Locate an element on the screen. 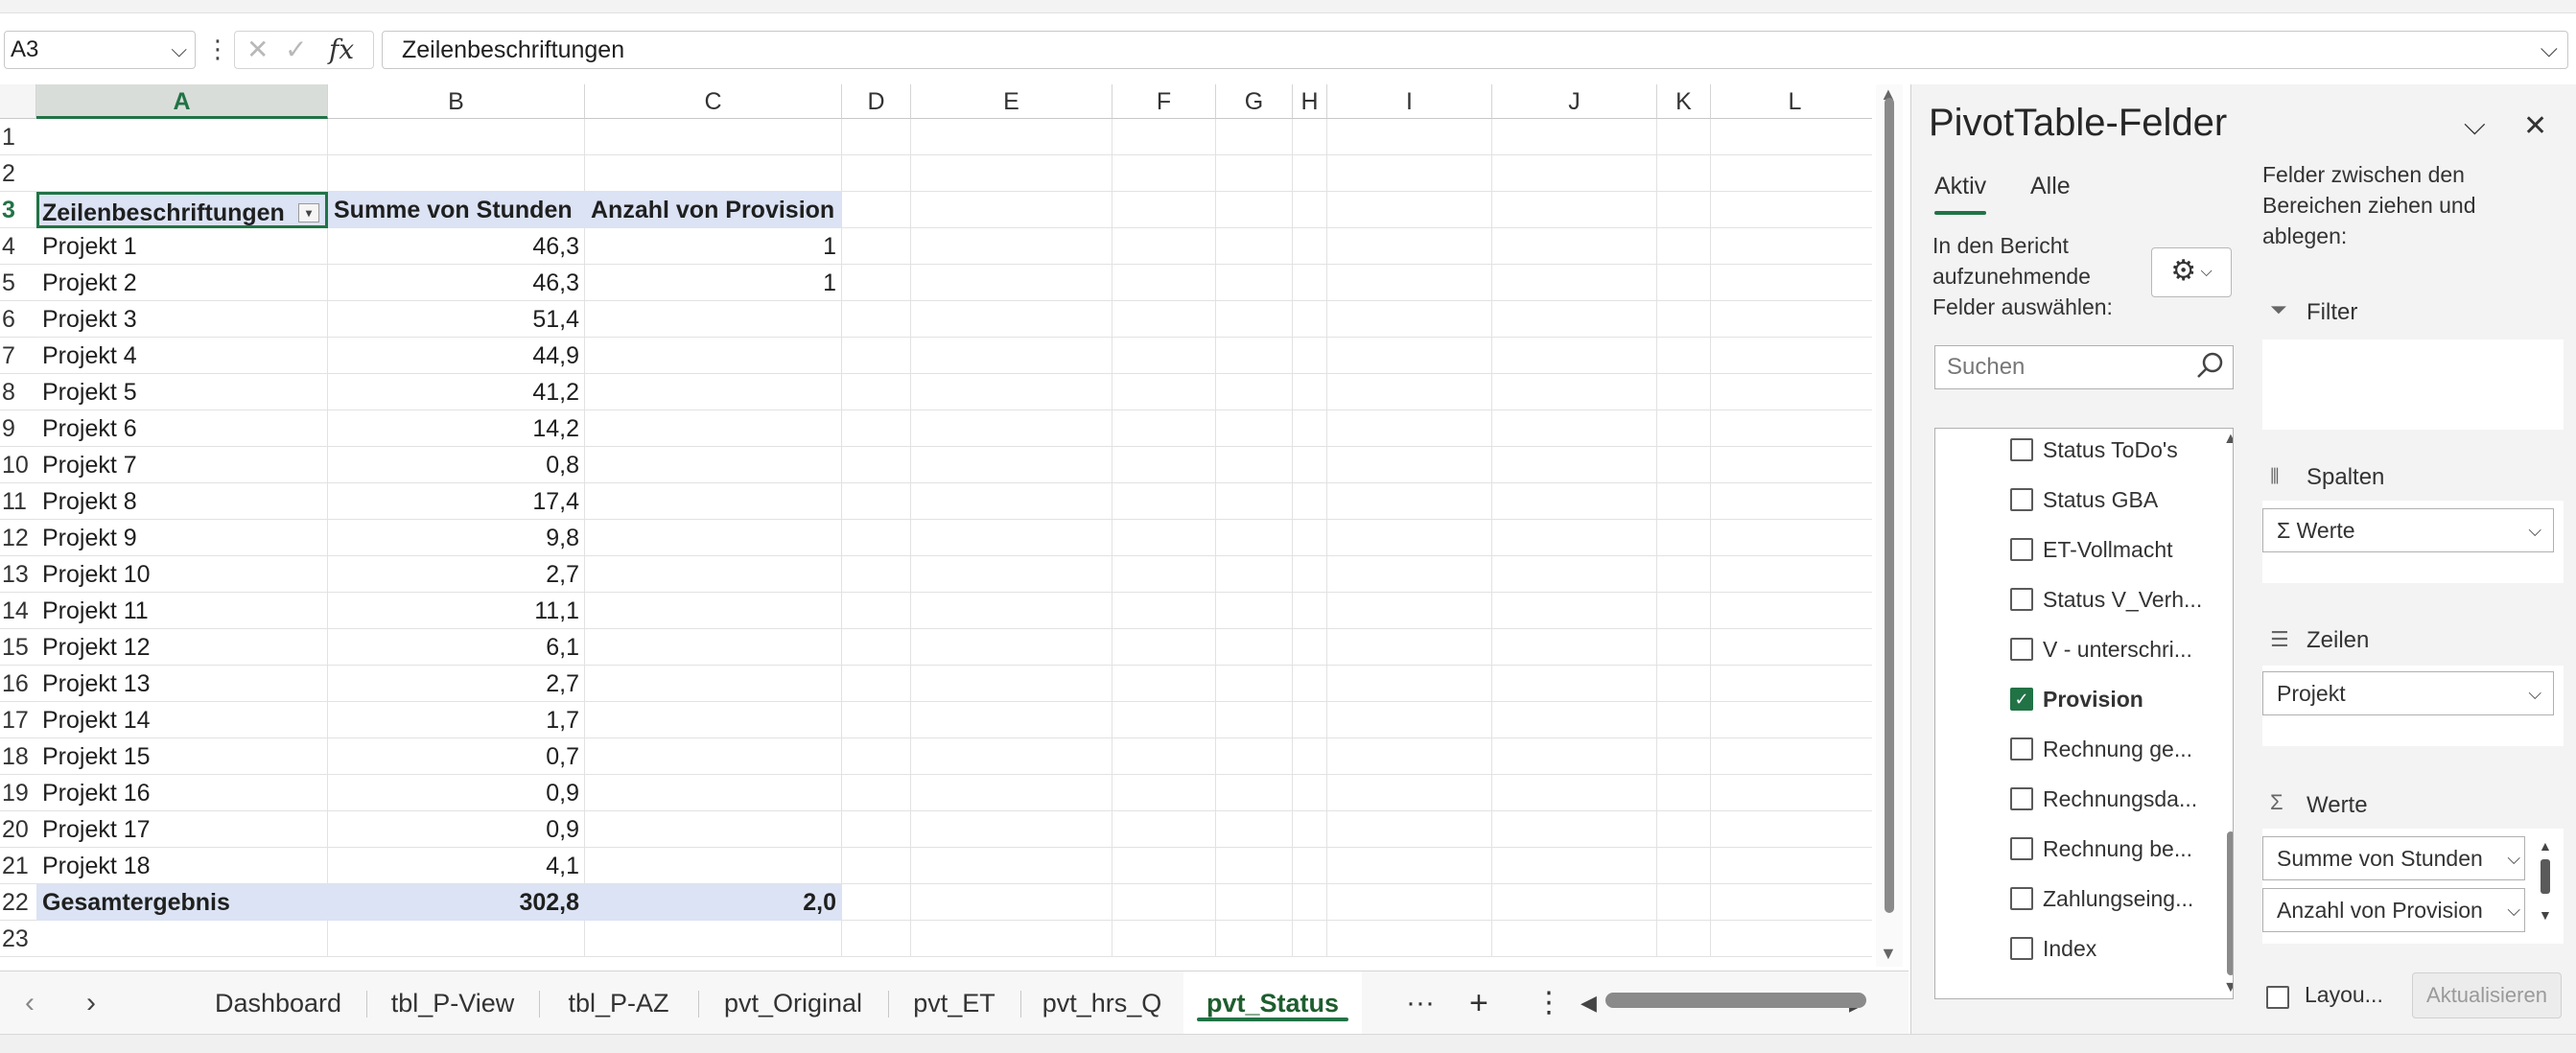 The width and height of the screenshot is (2576, 1053). pivot-row-hours: 51,4 is located at coordinates (456, 319).